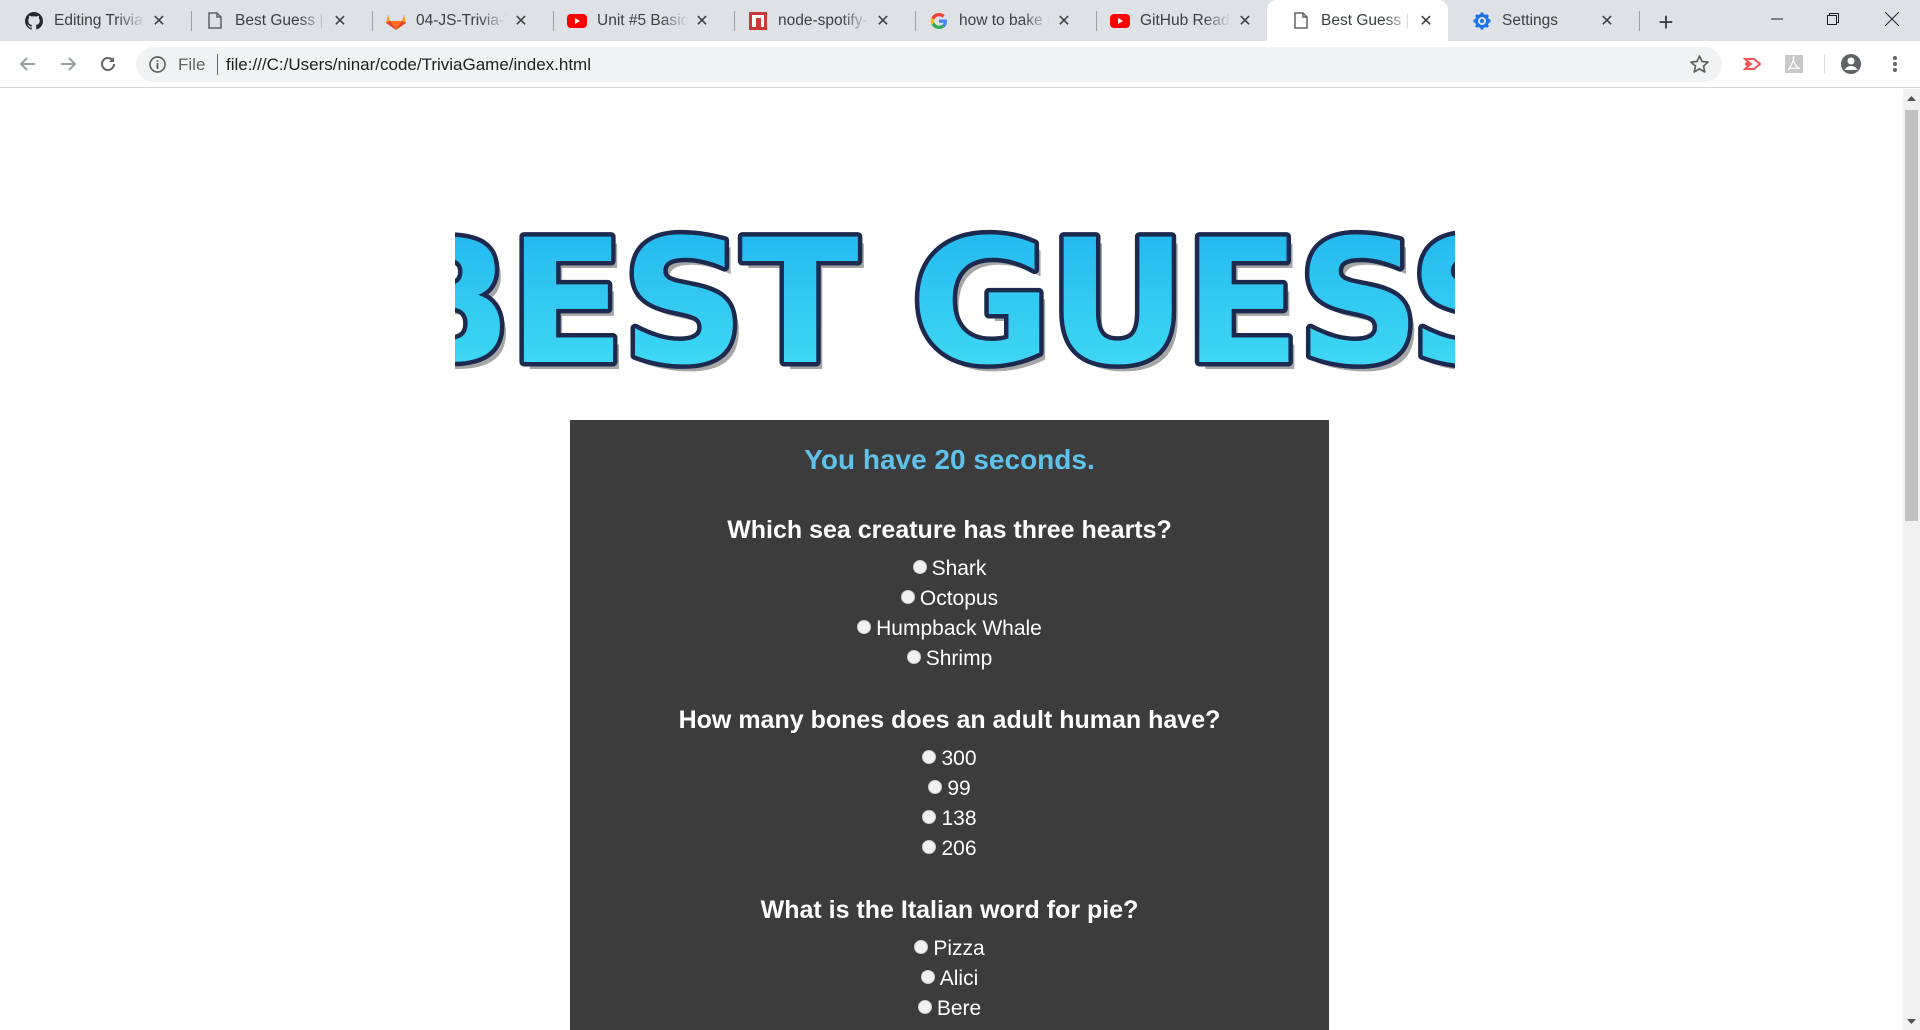  I want to click on tab-divider, so click(1639, 21).